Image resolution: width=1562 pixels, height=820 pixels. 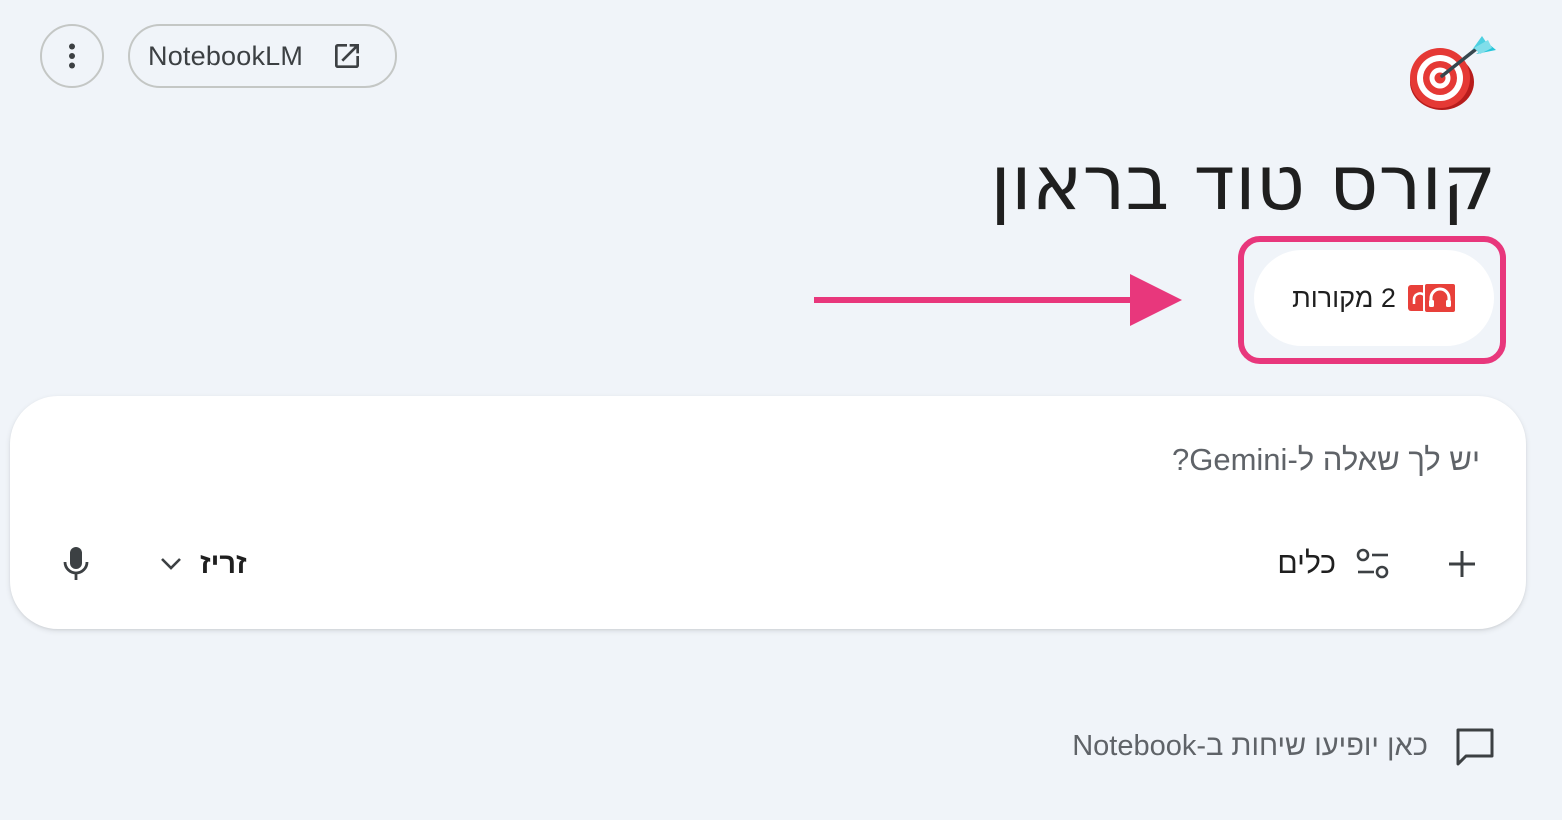 I want to click on sources-stack-icon, so click(x=1431, y=298).